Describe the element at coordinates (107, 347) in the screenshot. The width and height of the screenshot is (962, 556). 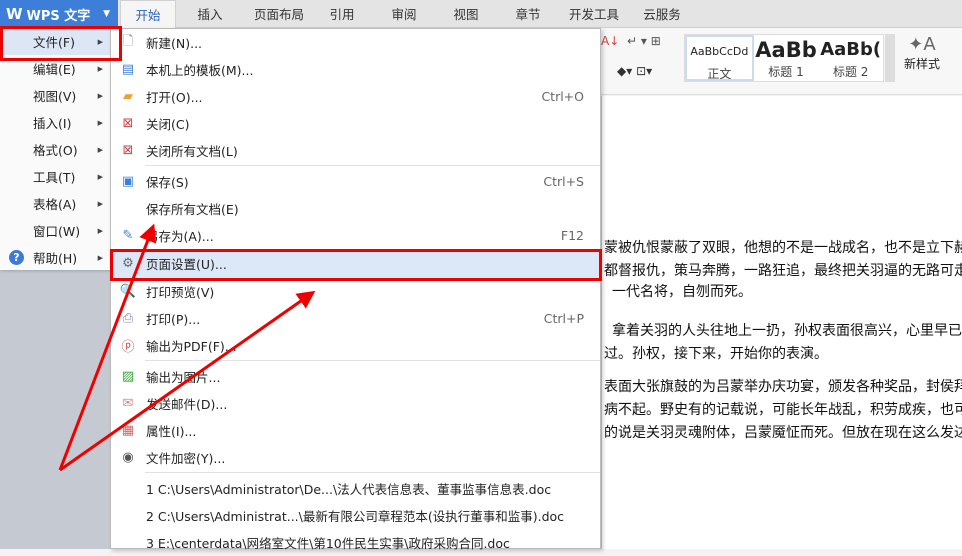
I see `arrow-to-file-menu` at that location.